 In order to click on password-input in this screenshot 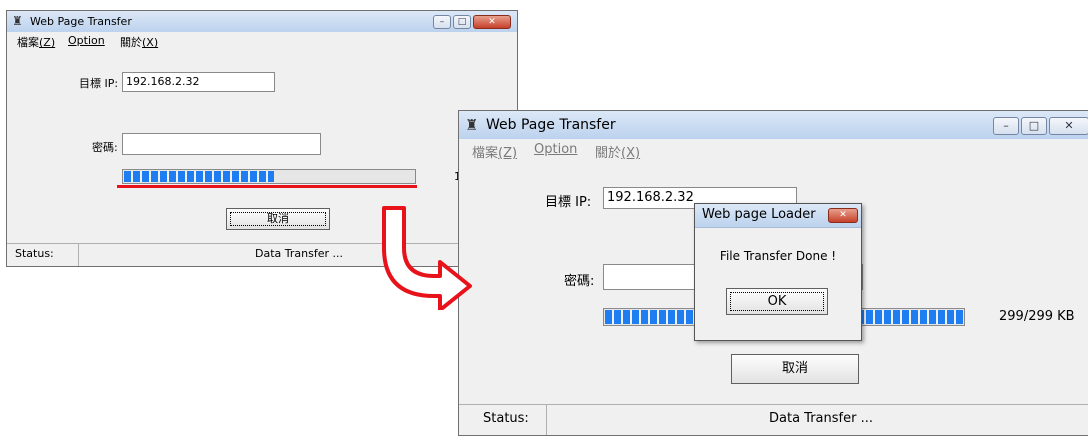, I will do `click(221, 144)`.